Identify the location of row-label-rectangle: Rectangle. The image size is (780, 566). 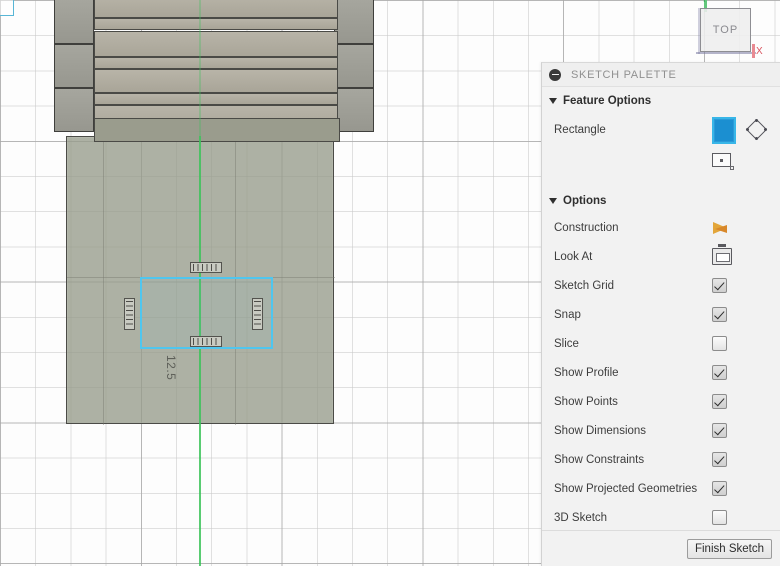
(580, 130).